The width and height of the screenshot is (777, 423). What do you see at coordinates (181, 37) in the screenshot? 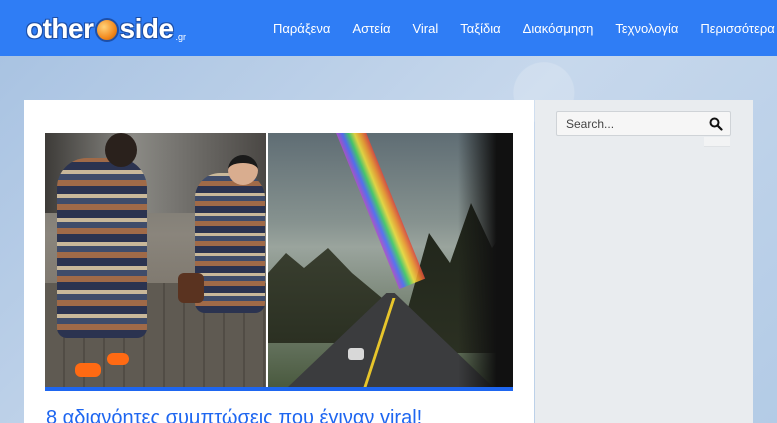
I see `logo-suffix: .gr` at bounding box center [181, 37].